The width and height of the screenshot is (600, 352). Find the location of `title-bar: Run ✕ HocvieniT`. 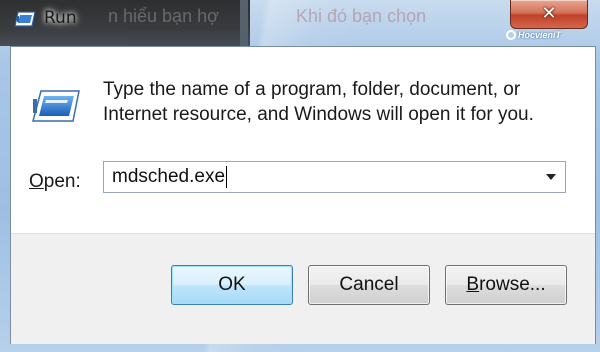

title-bar: Run ✕ HocvieniT is located at coordinates (300, 20).